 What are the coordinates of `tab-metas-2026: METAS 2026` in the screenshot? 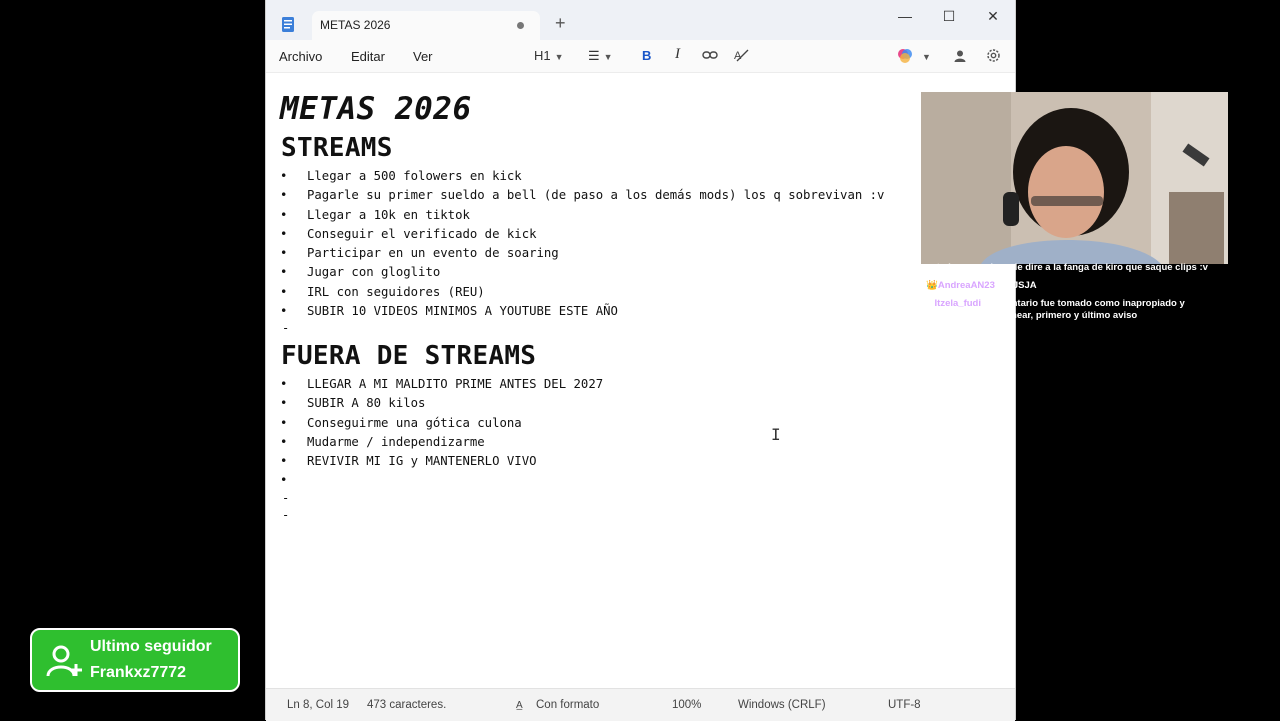 It's located at (426, 25).